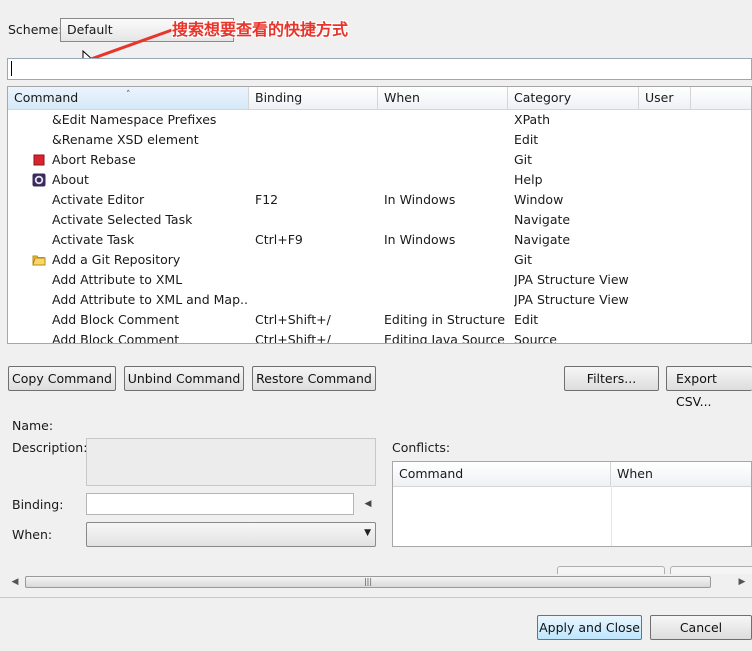  I want to click on folder-icon, so click(39, 260).